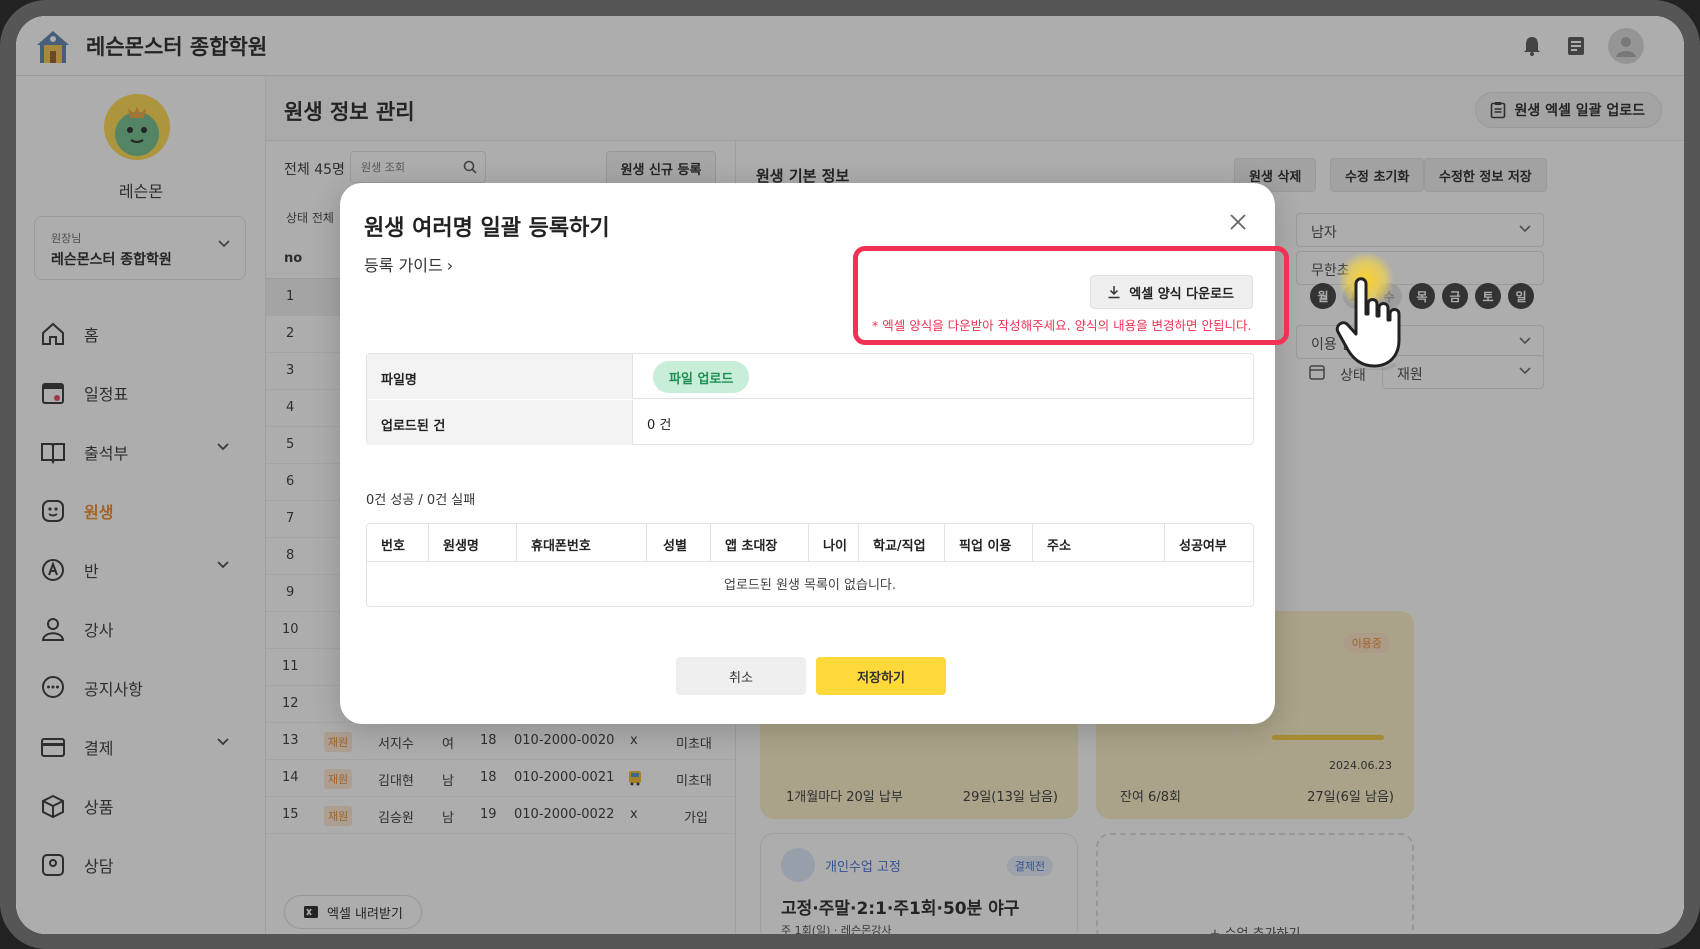 Image resolution: width=1700 pixels, height=949 pixels. What do you see at coordinates (582, 543) in the screenshot?
I see `col-phone: 휴대폰번호` at bounding box center [582, 543].